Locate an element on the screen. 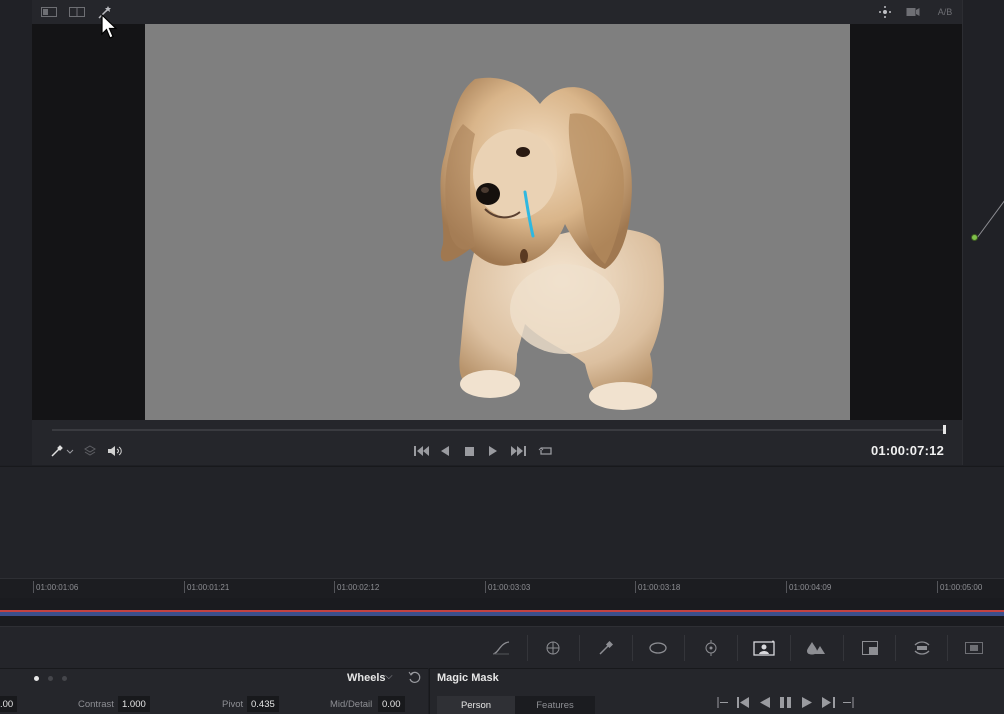 The height and width of the screenshot is (714, 1004). viewer-transport: 01:00:07:12 is located at coordinates (497, 451).